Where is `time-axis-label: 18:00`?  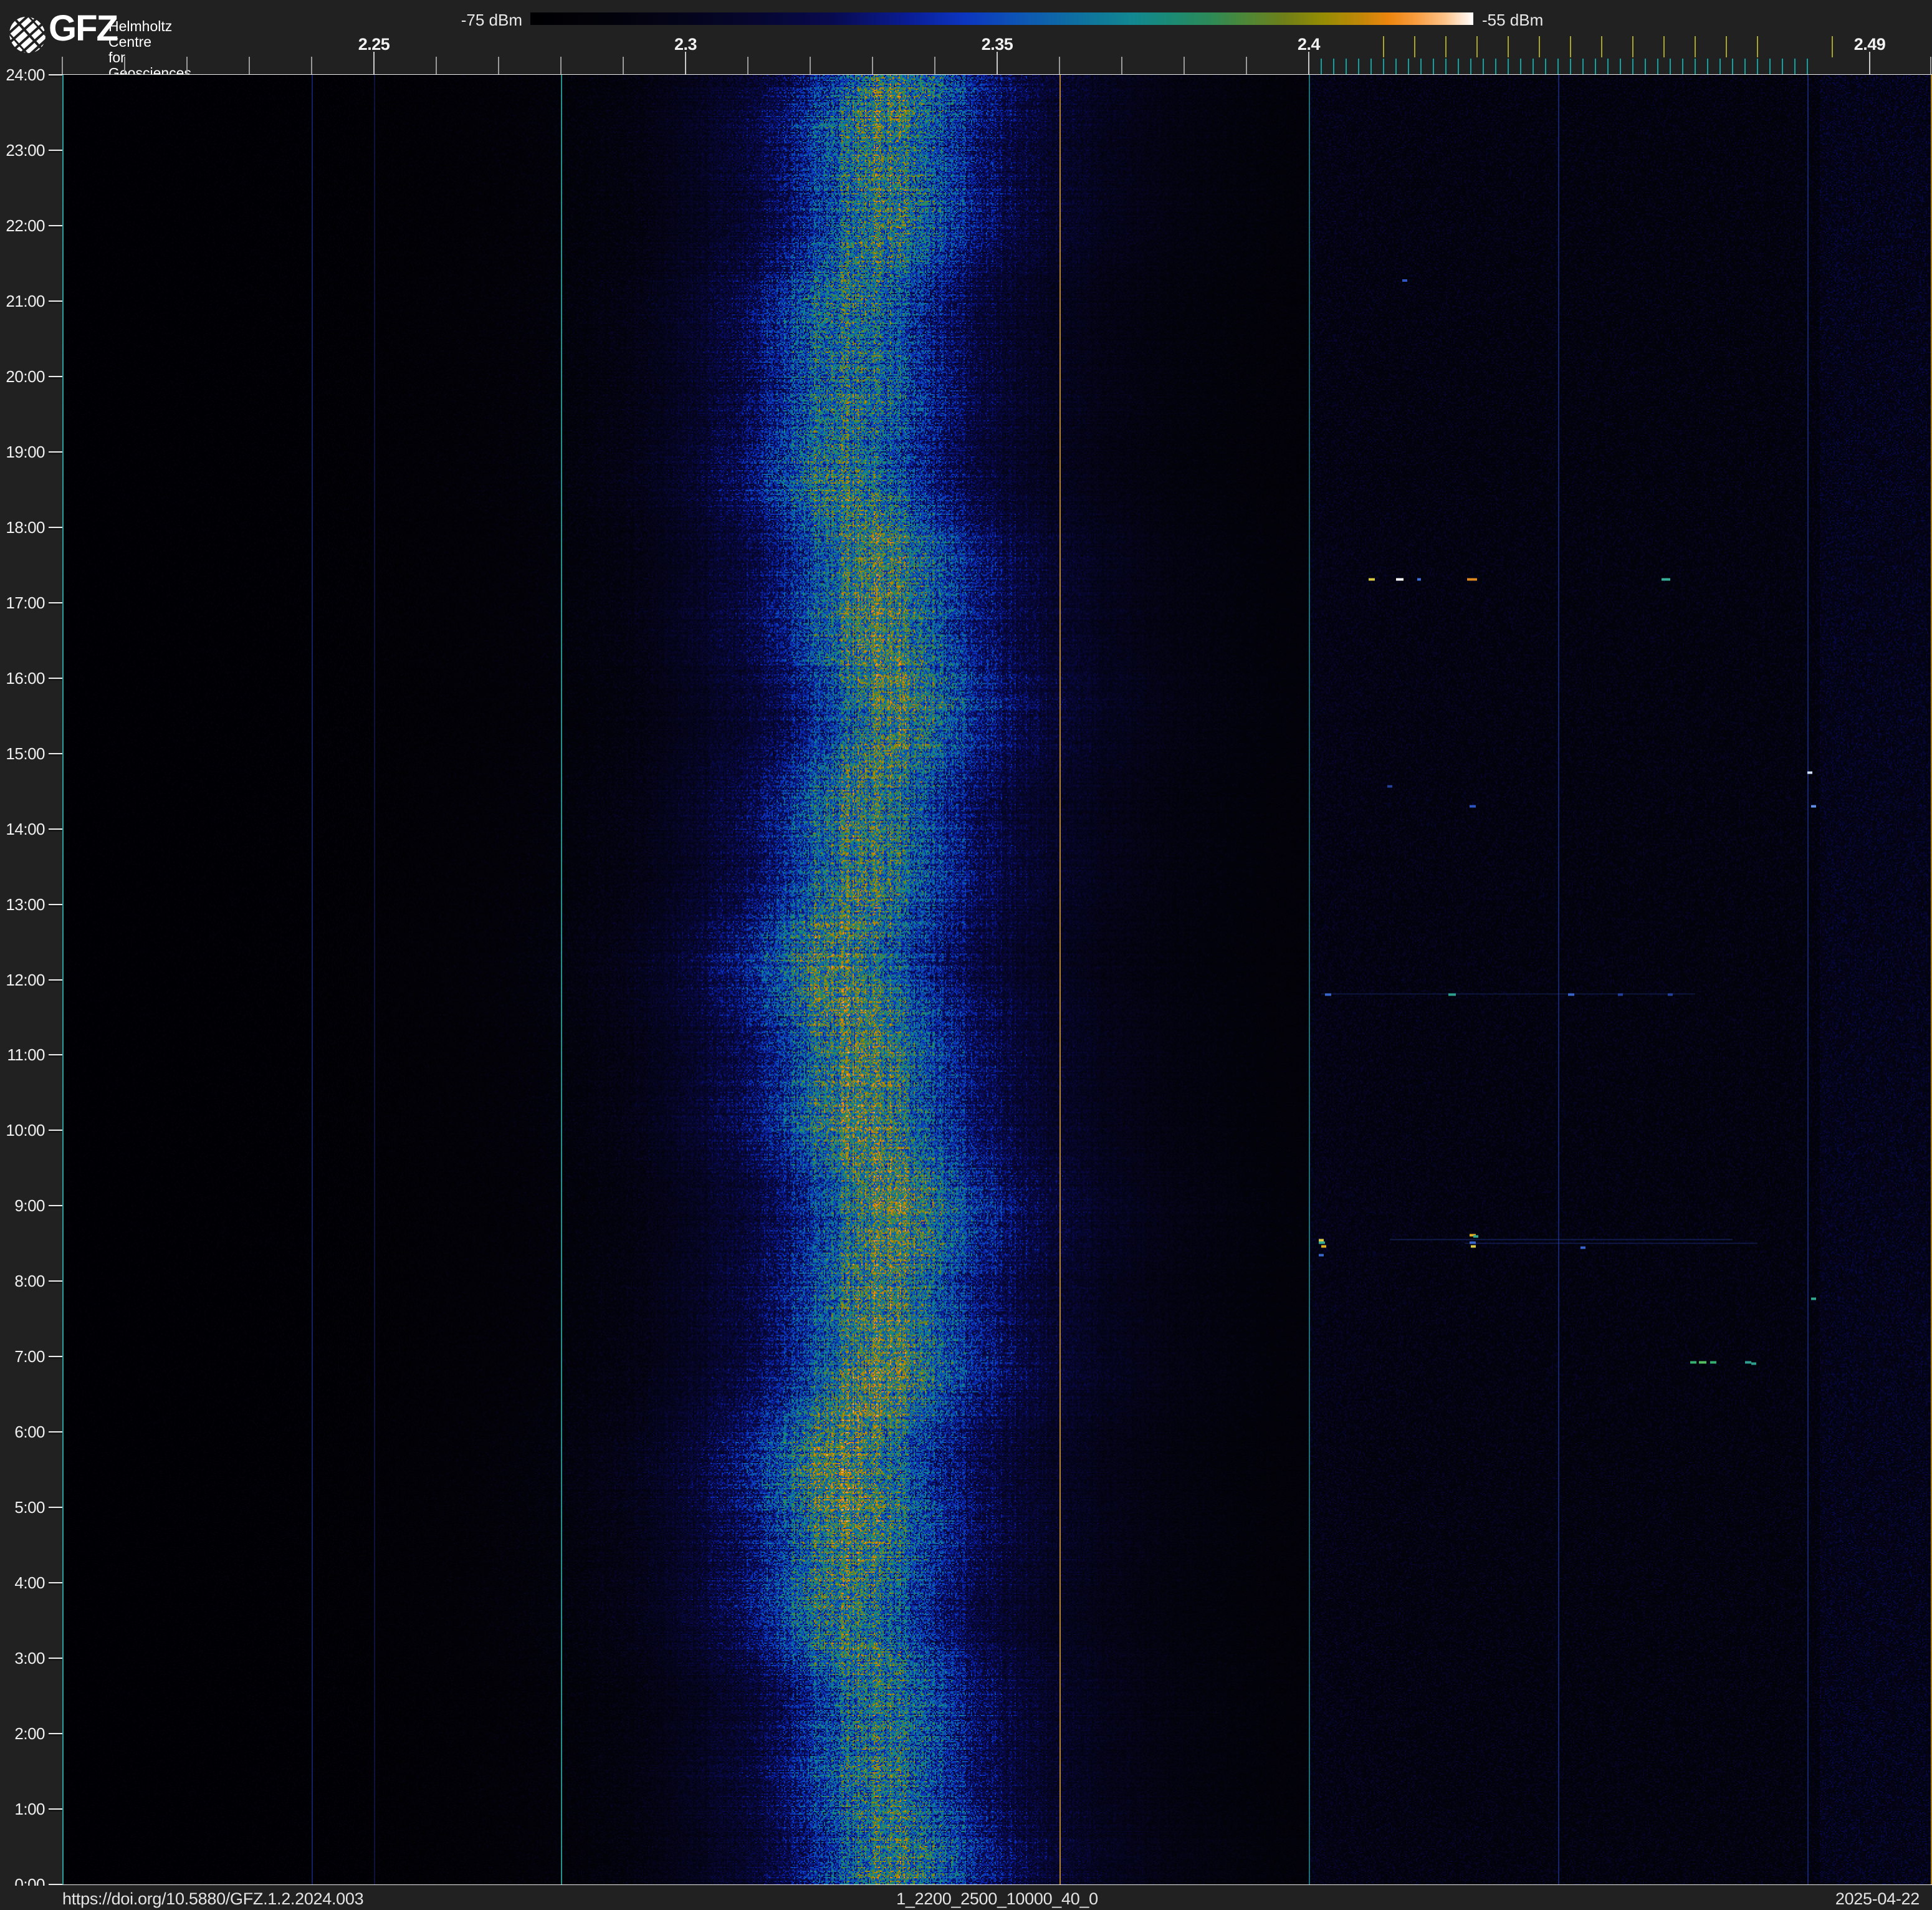 time-axis-label: 18:00 is located at coordinates (25, 527).